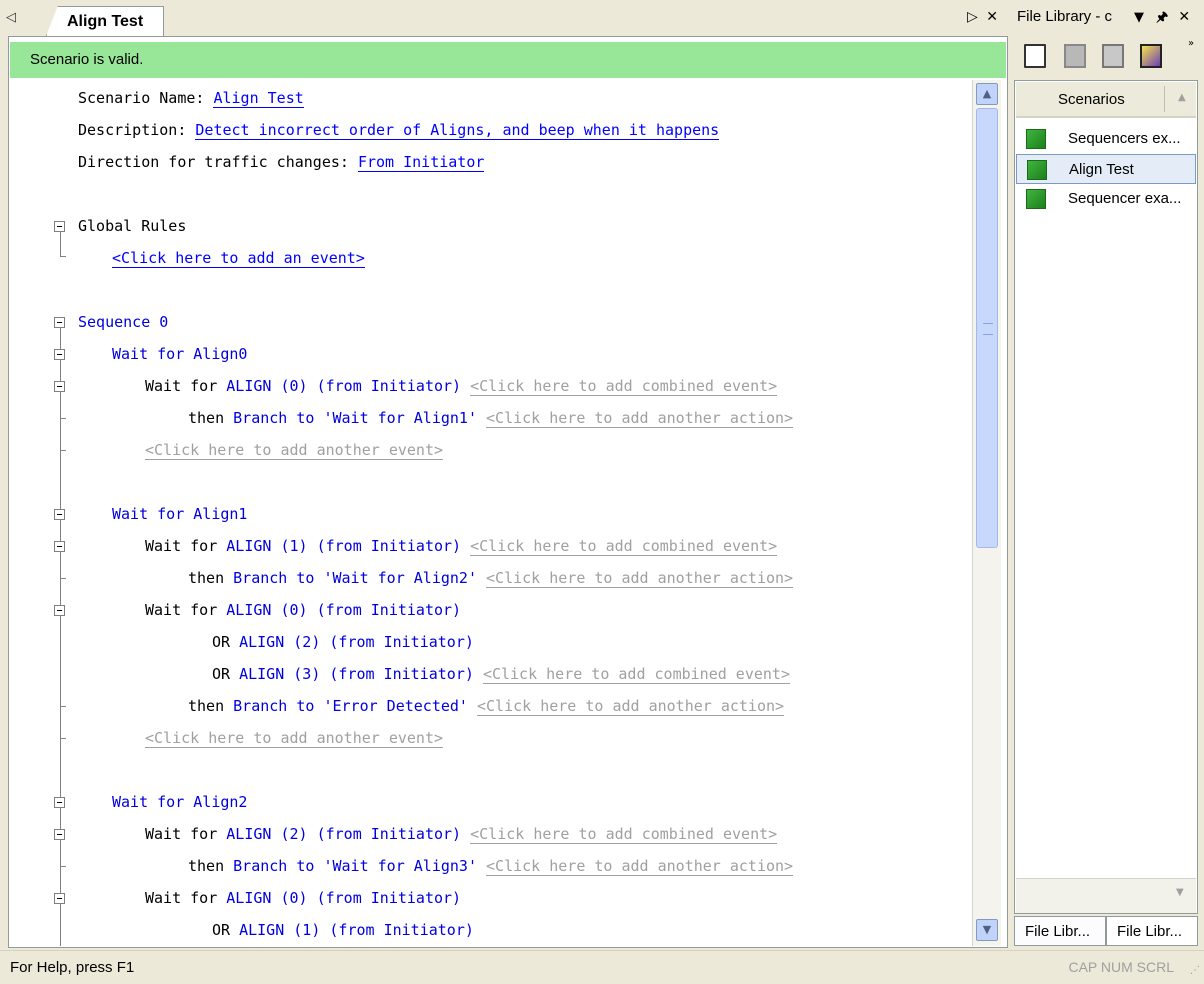  Describe the element at coordinates (987, 94) in the screenshot. I see `scroll-up-icon: ▲` at that location.